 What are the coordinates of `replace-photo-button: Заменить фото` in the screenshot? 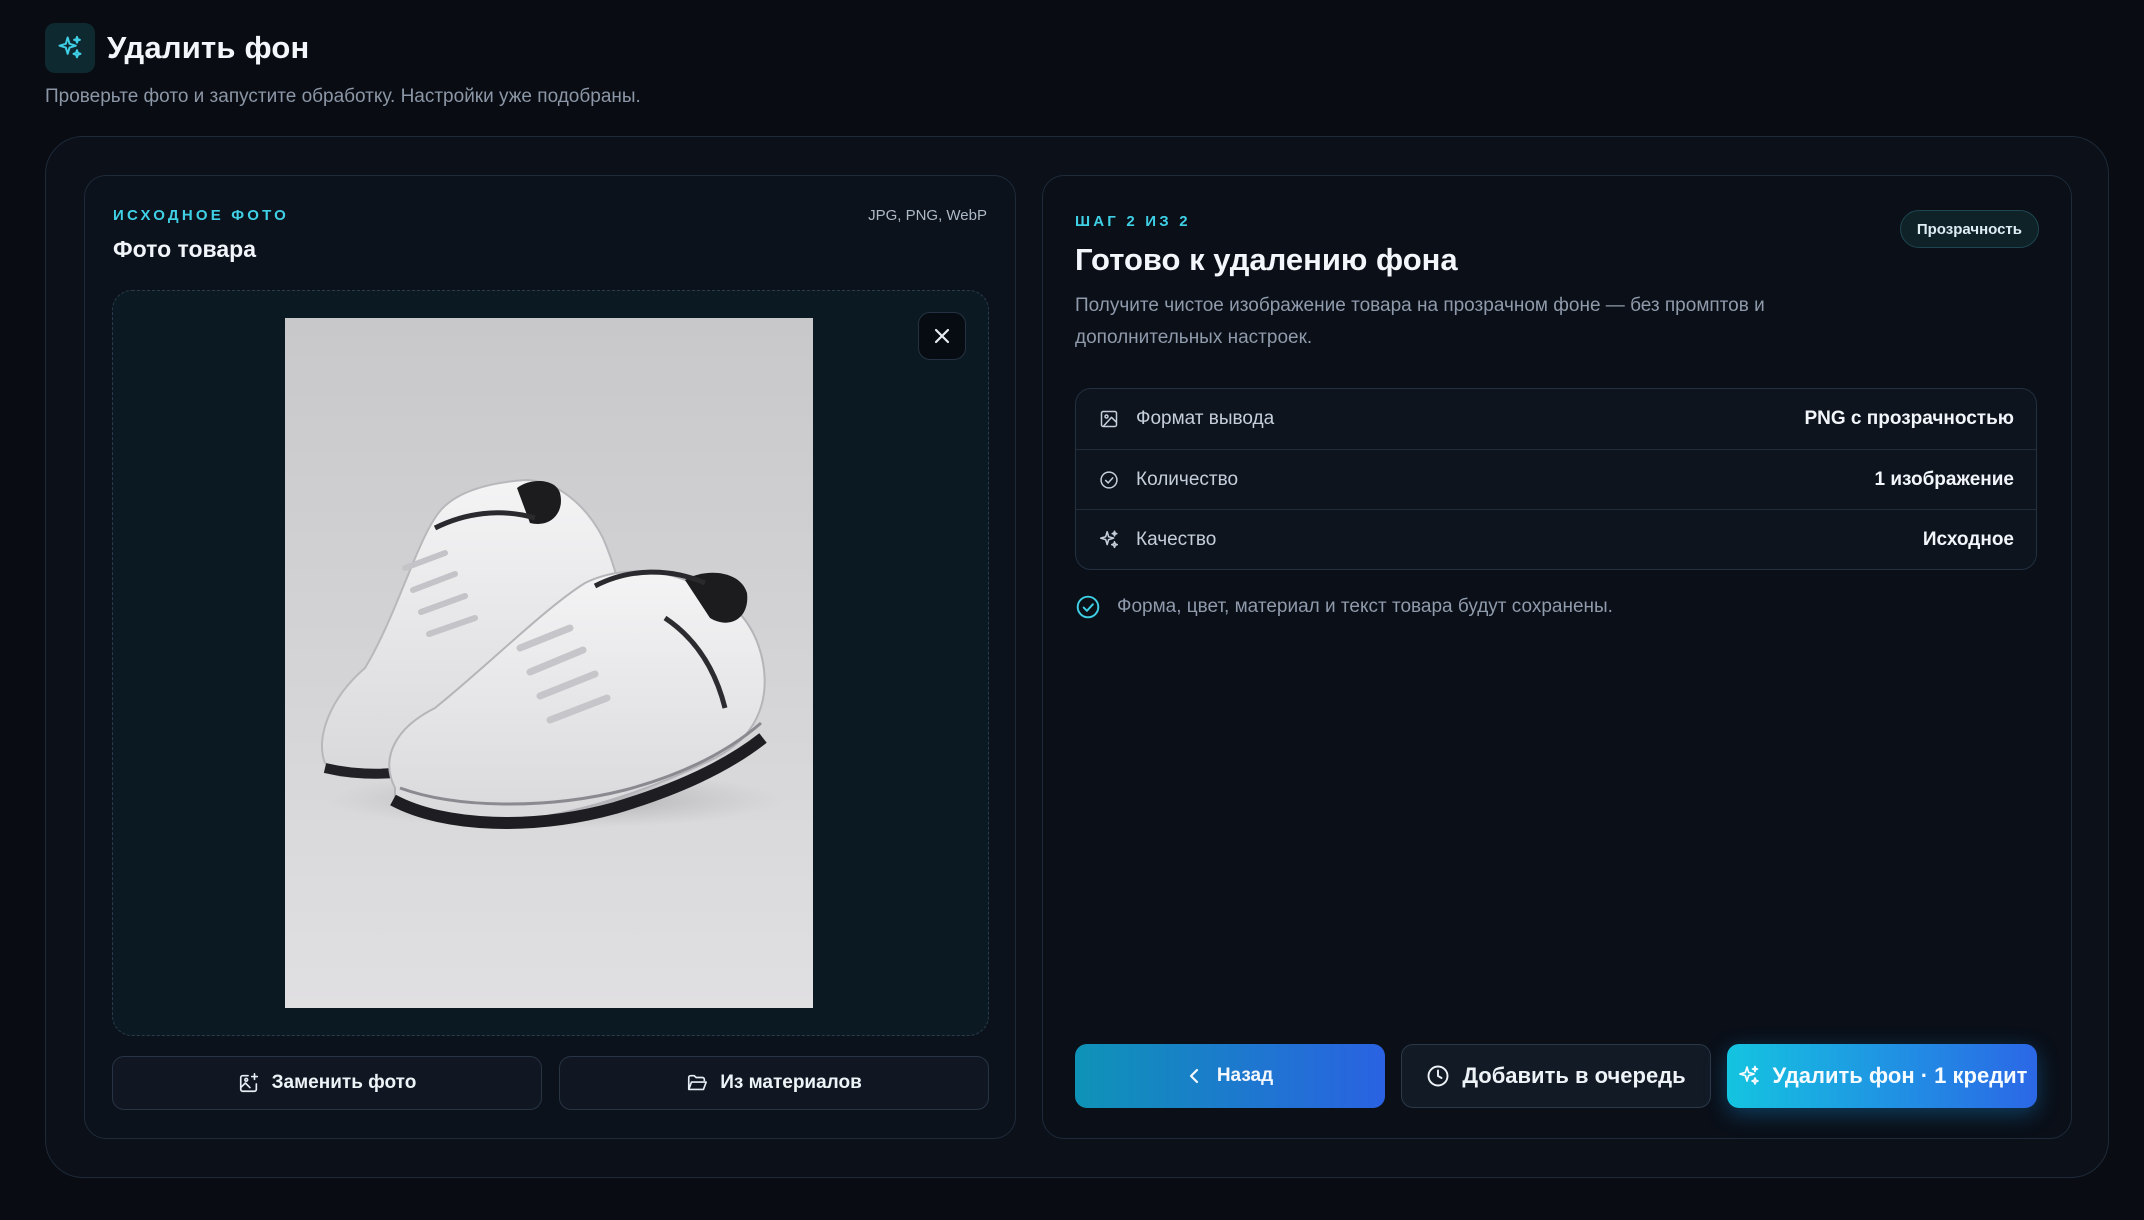 It's located at (327, 1083).